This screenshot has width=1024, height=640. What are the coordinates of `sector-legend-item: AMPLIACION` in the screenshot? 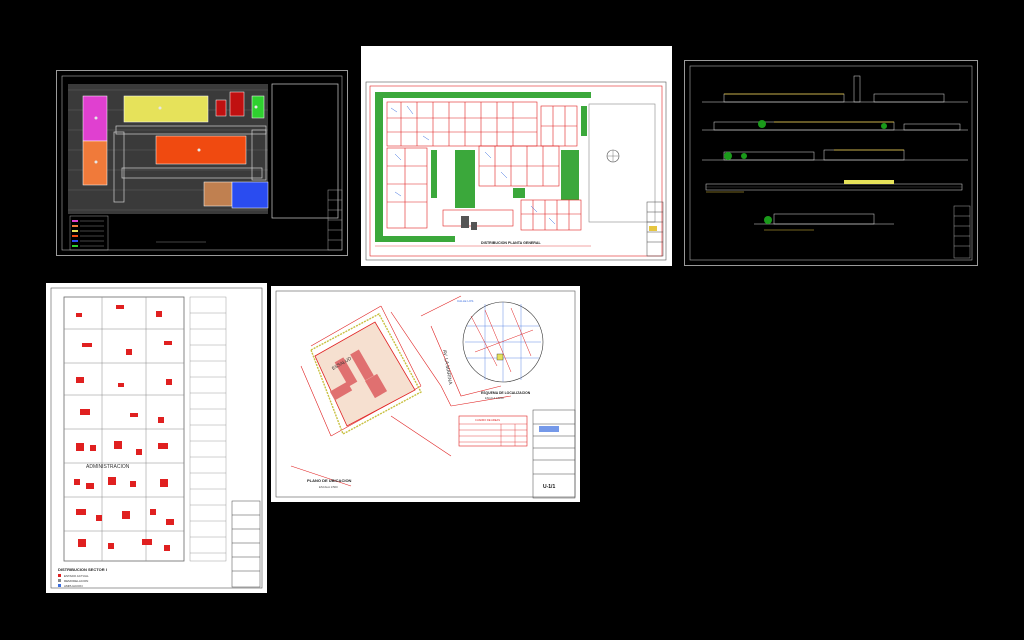 It's located at (73, 586).